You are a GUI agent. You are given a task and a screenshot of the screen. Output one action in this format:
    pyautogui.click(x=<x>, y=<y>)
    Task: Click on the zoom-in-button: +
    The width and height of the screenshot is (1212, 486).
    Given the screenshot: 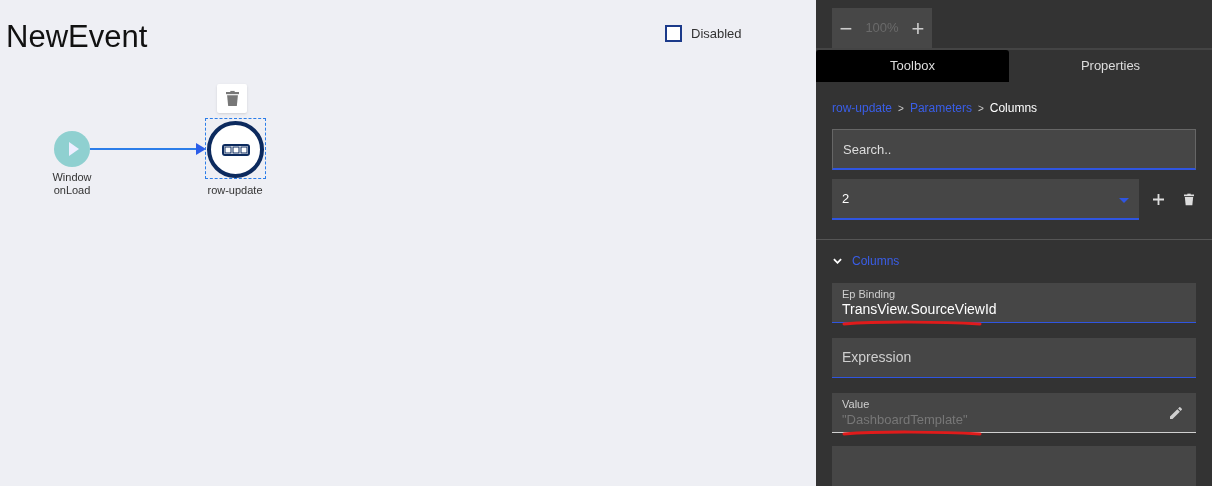 What is the action you would take?
    pyautogui.click(x=918, y=28)
    